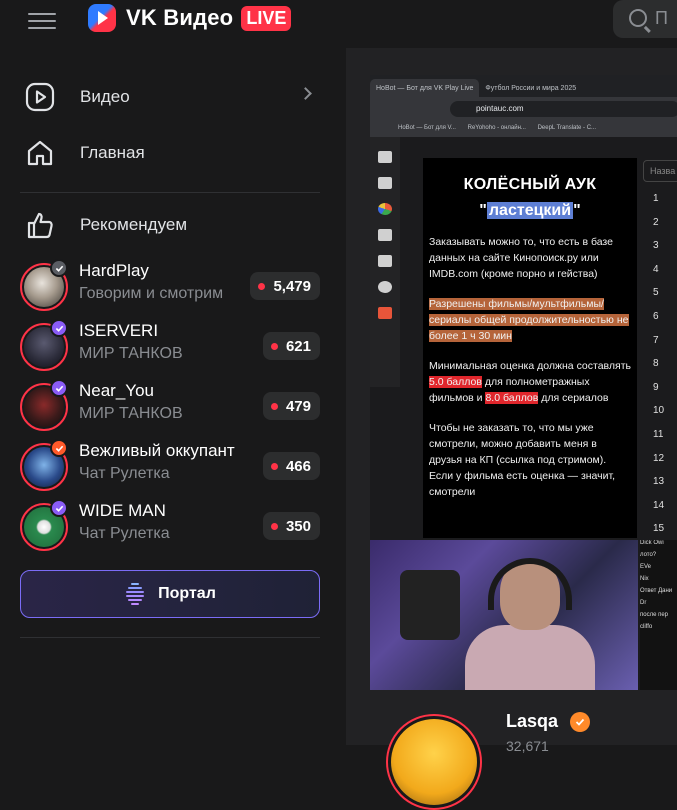  I want to click on lot-rank: 9, so click(656, 387).